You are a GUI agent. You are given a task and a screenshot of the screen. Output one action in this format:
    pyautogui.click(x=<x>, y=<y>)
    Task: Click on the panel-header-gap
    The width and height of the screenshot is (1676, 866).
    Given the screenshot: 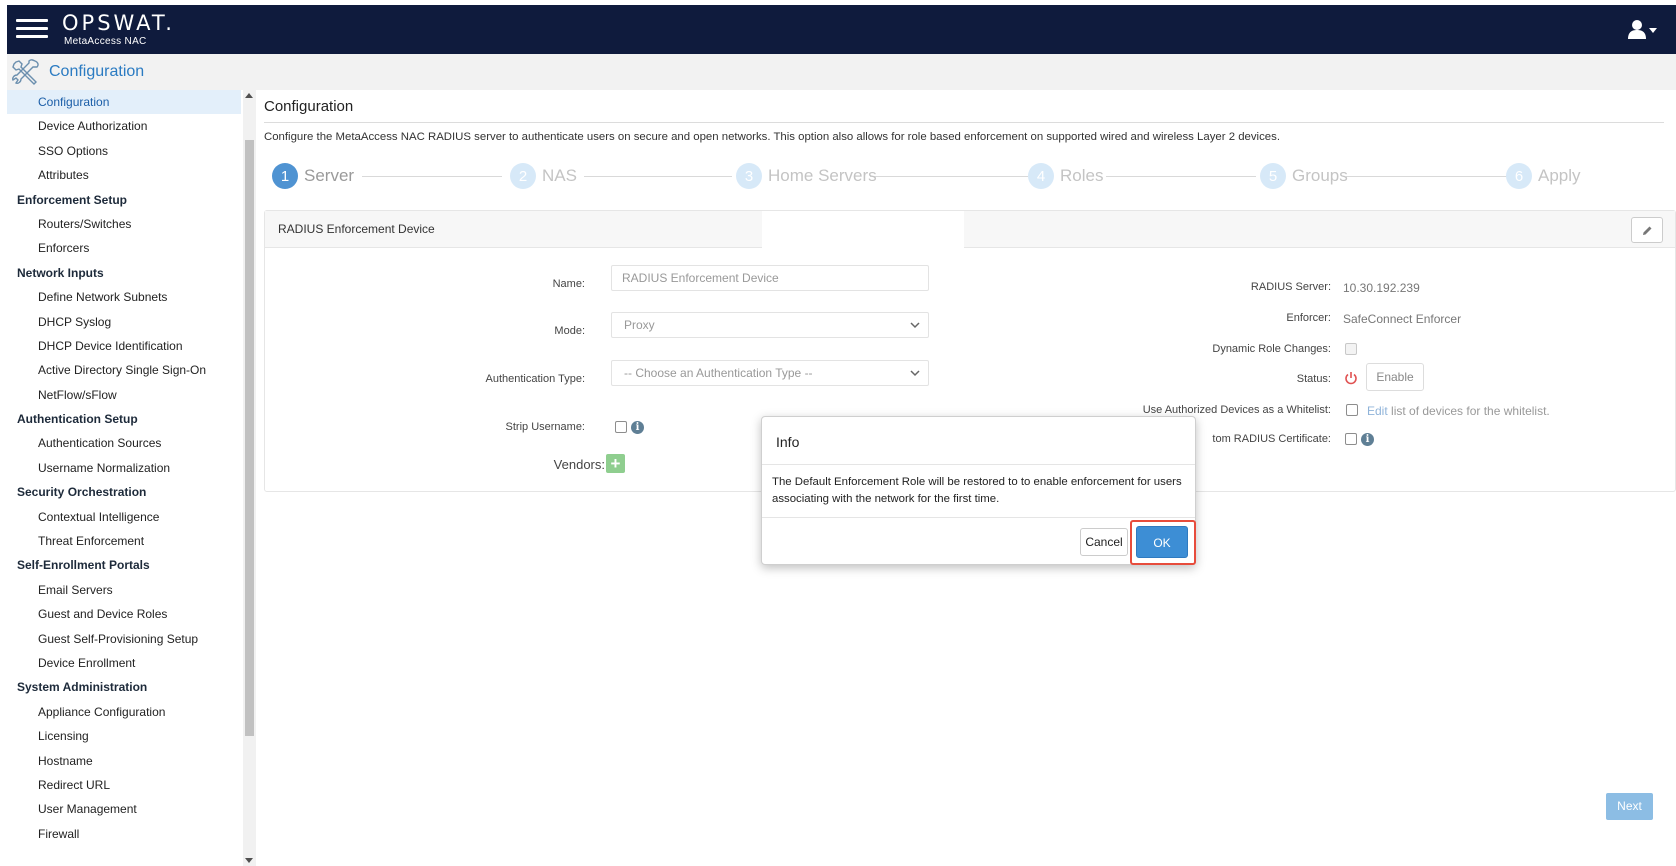 What is the action you would take?
    pyautogui.click(x=863, y=230)
    